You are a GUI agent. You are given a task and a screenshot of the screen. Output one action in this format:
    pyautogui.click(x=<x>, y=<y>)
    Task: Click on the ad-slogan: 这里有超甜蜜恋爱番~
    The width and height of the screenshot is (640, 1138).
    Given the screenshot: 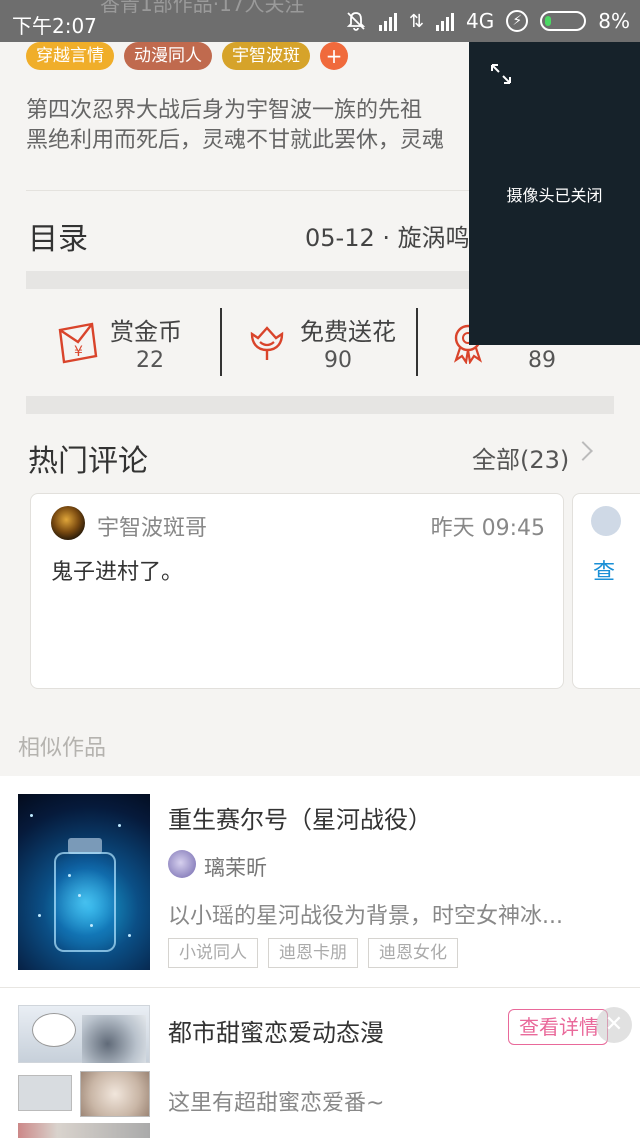 What is the action you would take?
    pyautogui.click(x=276, y=1103)
    